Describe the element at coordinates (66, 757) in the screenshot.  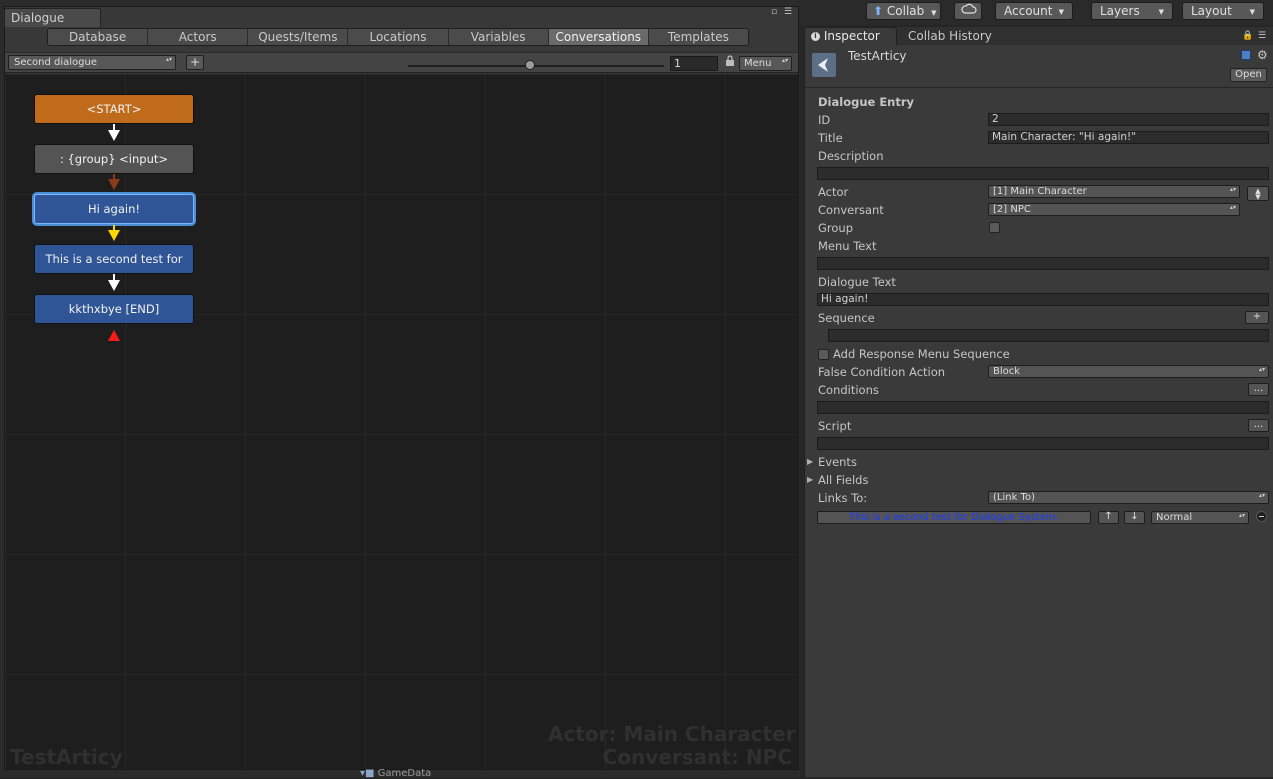
I see `watermark-database: TestArticy` at that location.